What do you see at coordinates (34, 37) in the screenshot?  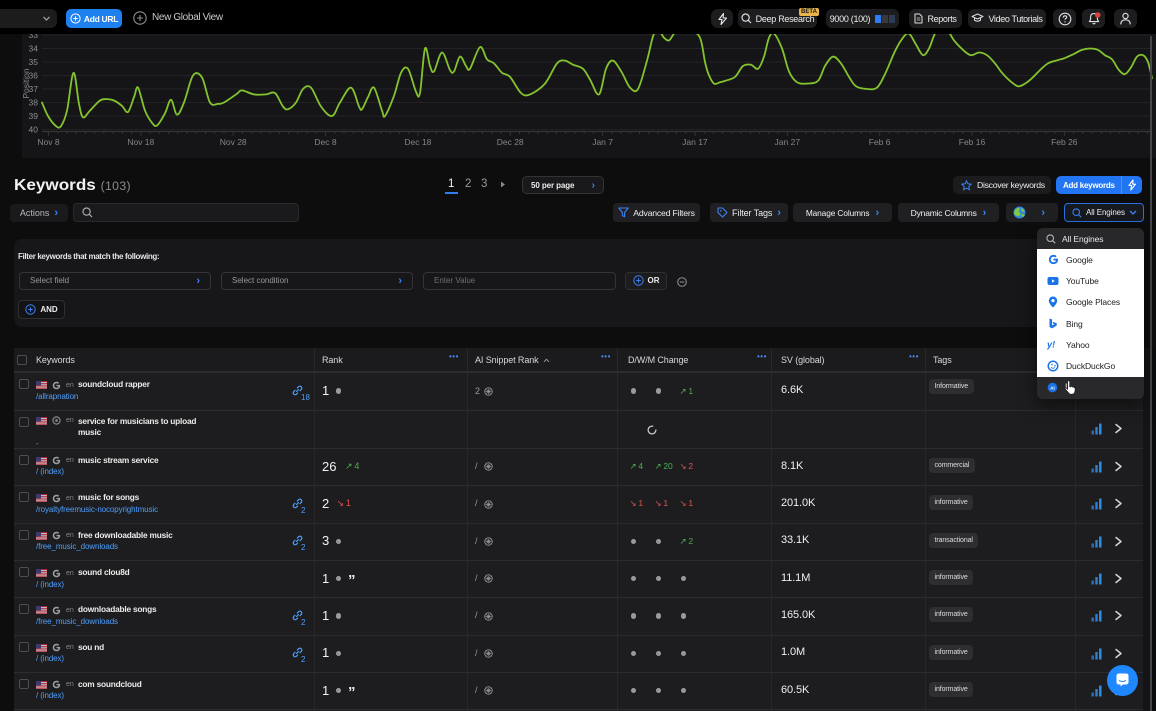 I see `svg-text: 33` at bounding box center [34, 37].